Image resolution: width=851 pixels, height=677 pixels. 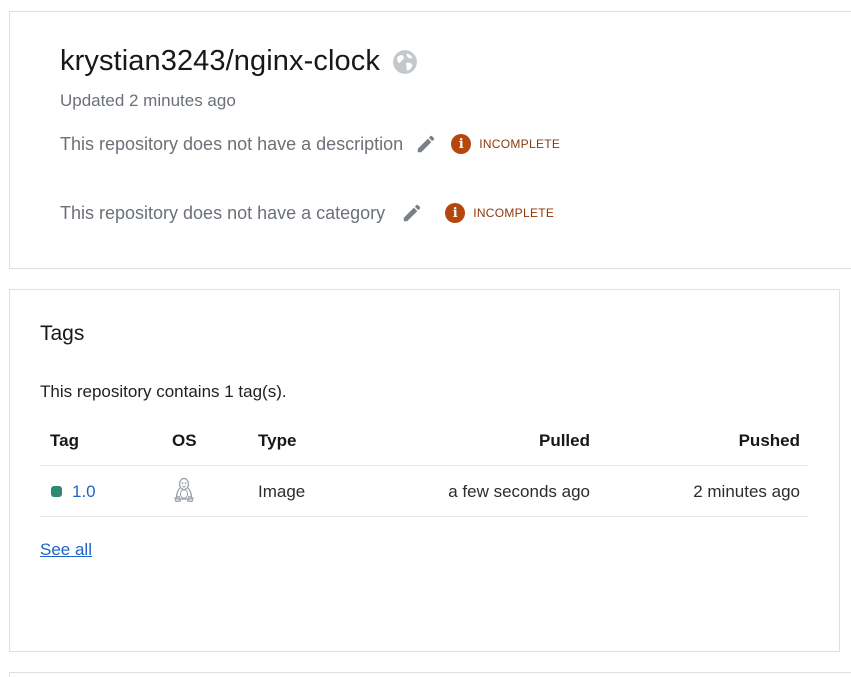 What do you see at coordinates (282, 491) in the screenshot?
I see `tag-type: Image` at bounding box center [282, 491].